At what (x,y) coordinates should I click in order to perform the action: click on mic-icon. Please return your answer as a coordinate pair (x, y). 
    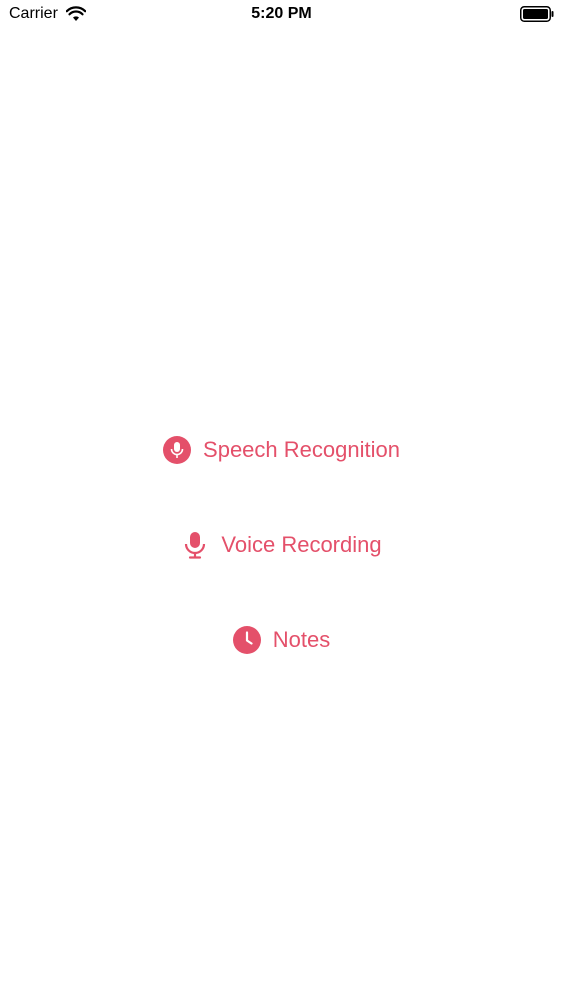
    Looking at the image, I should click on (195, 545).